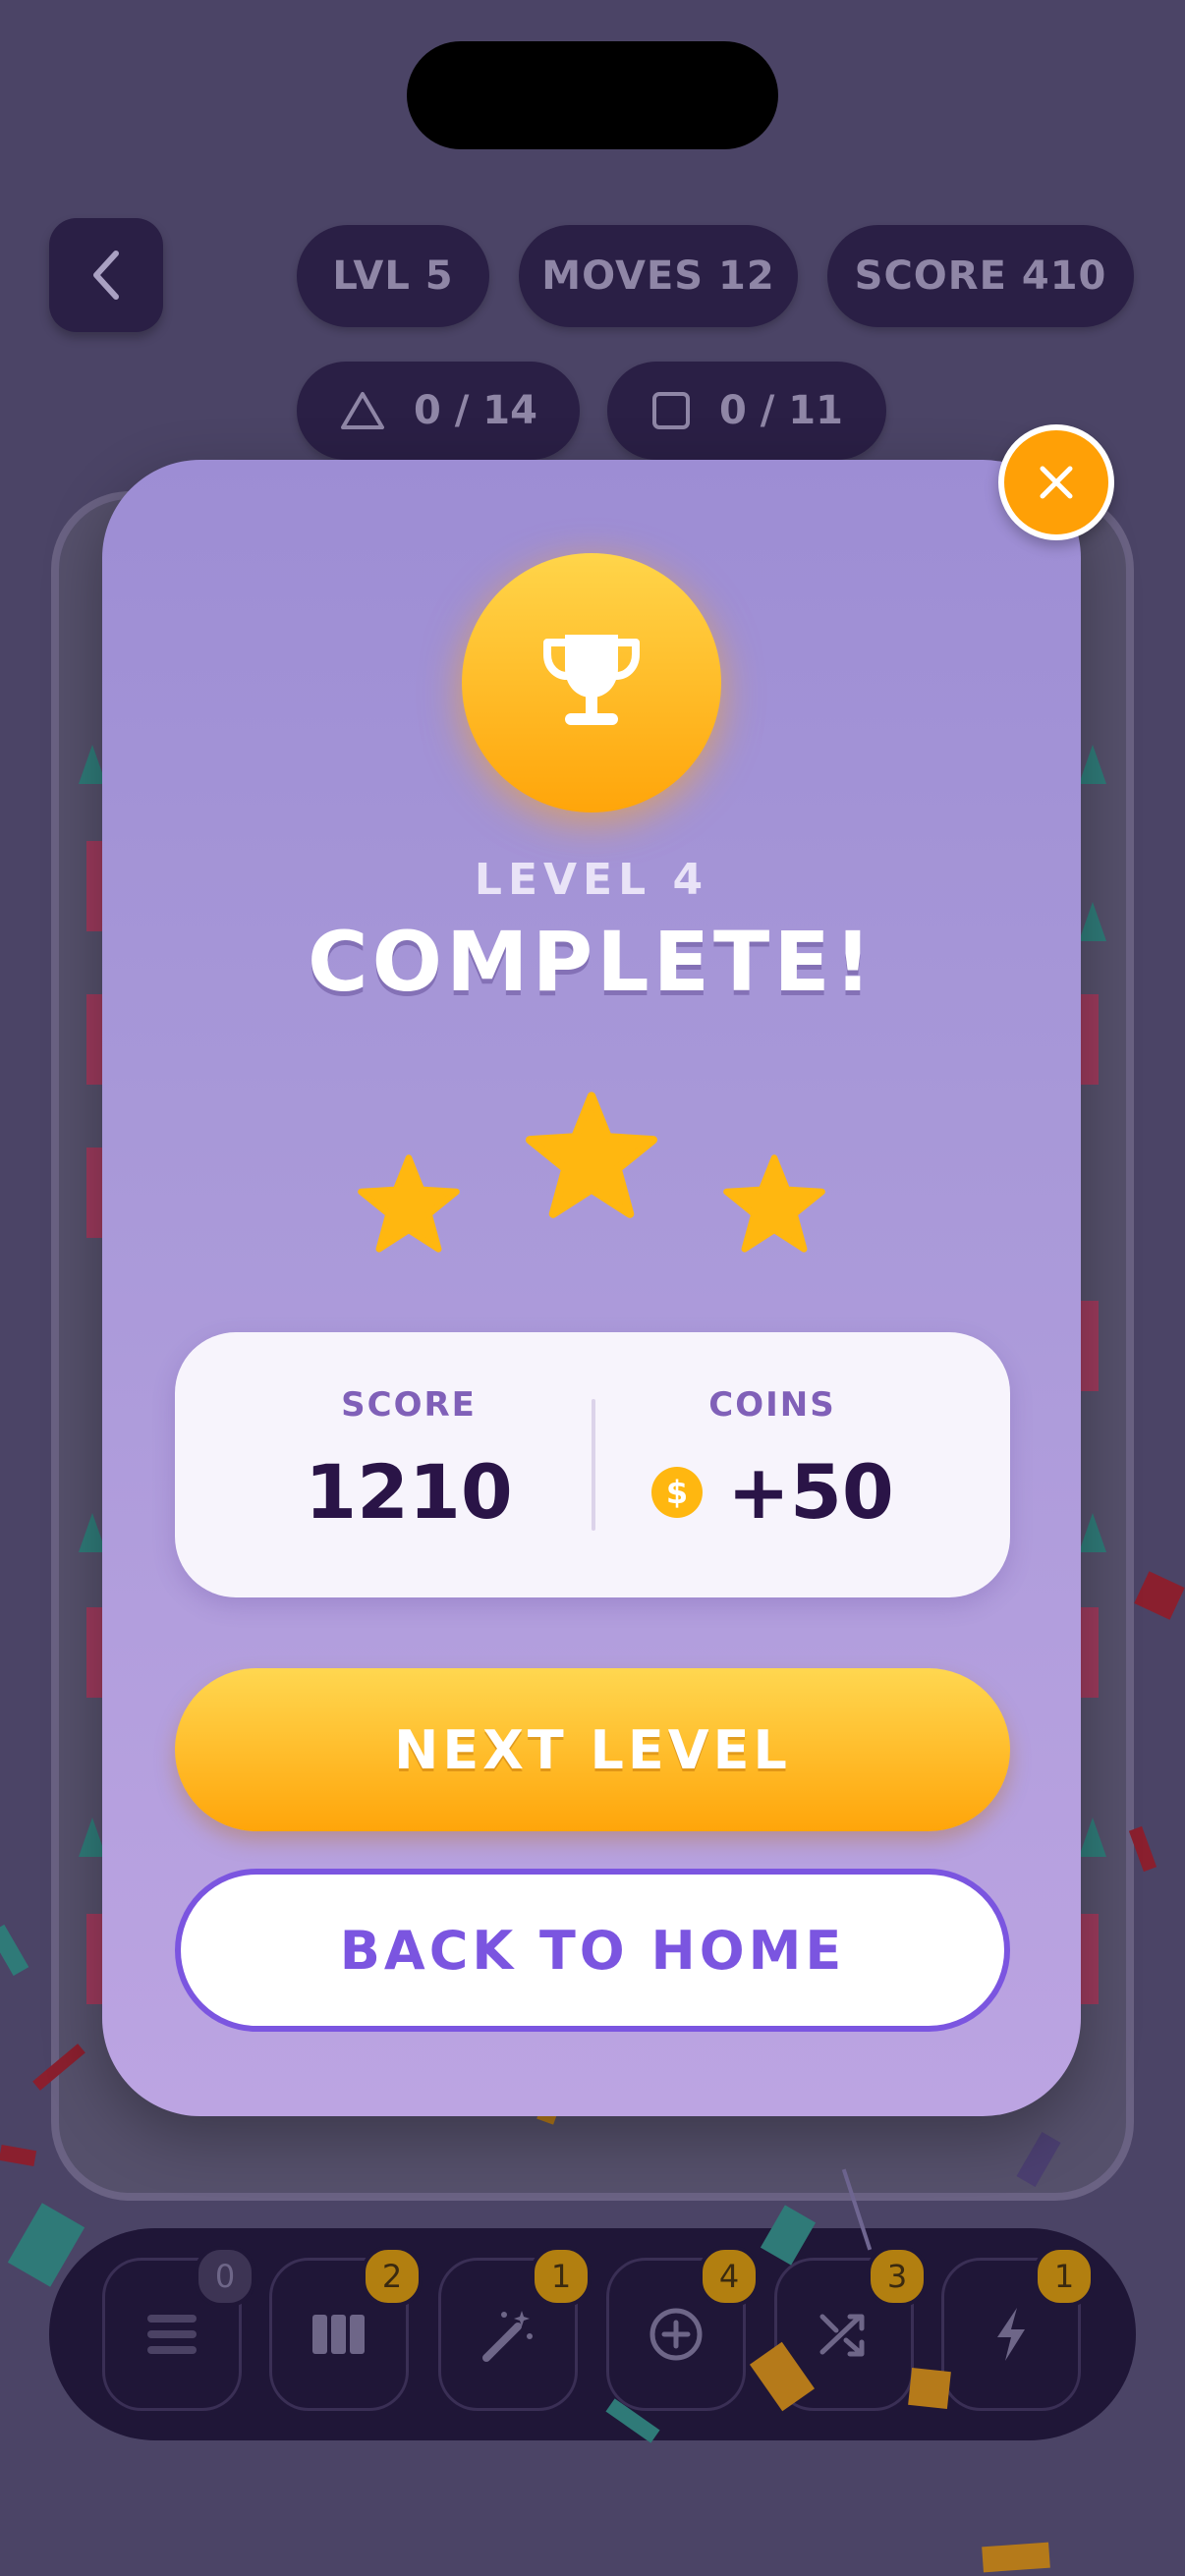 The height and width of the screenshot is (2576, 1185). I want to click on stats-card: SCORE 1210 COINS $ +50, so click(592, 1464).